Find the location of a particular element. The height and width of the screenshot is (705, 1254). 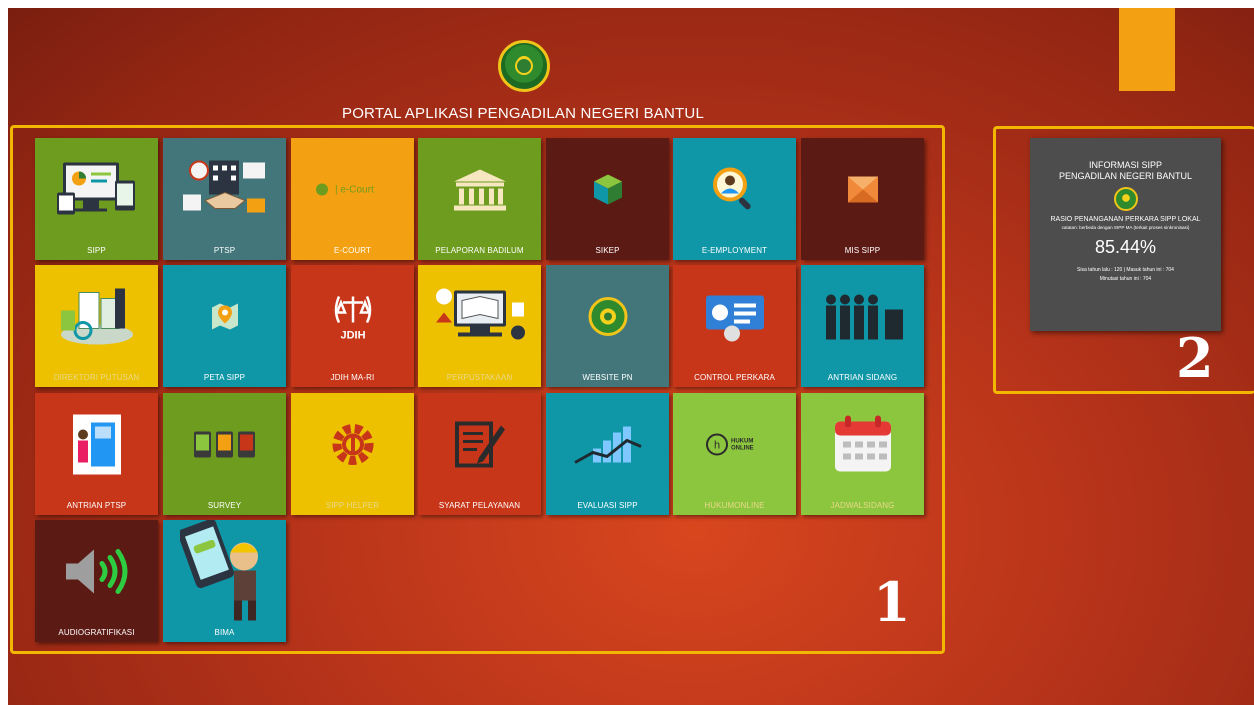

envelope-icon is located at coordinates (862, 191).